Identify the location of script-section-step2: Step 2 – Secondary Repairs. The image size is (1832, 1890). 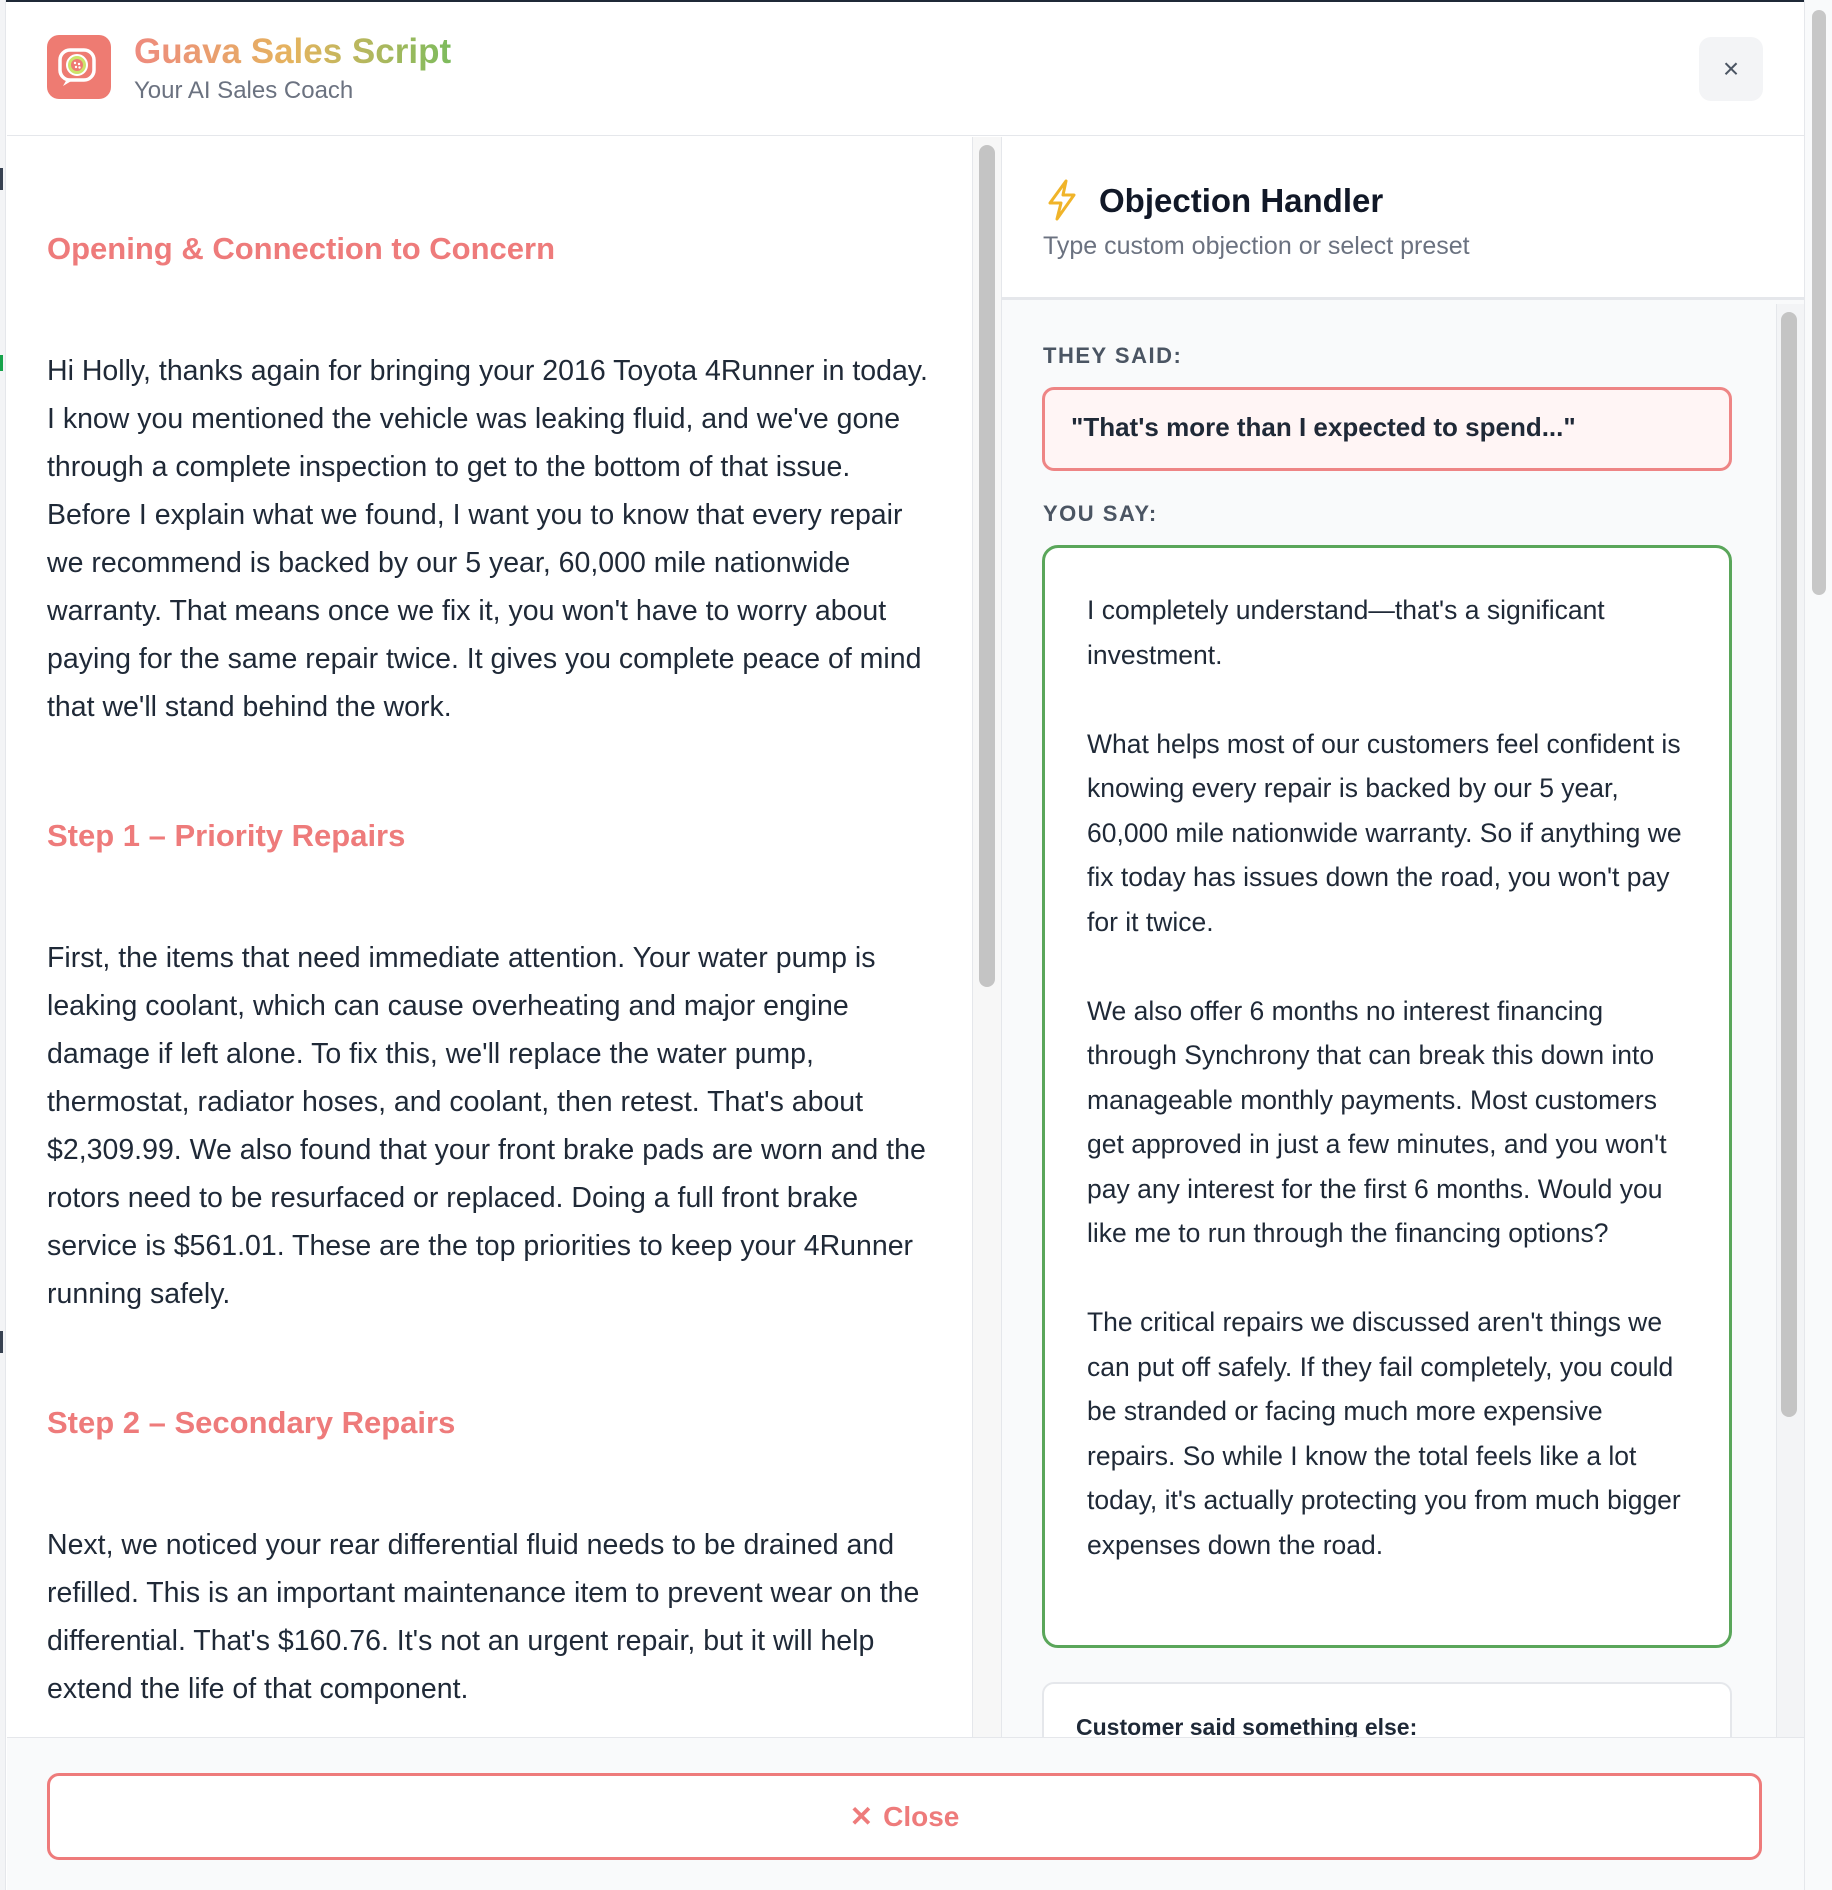
(494, 1423).